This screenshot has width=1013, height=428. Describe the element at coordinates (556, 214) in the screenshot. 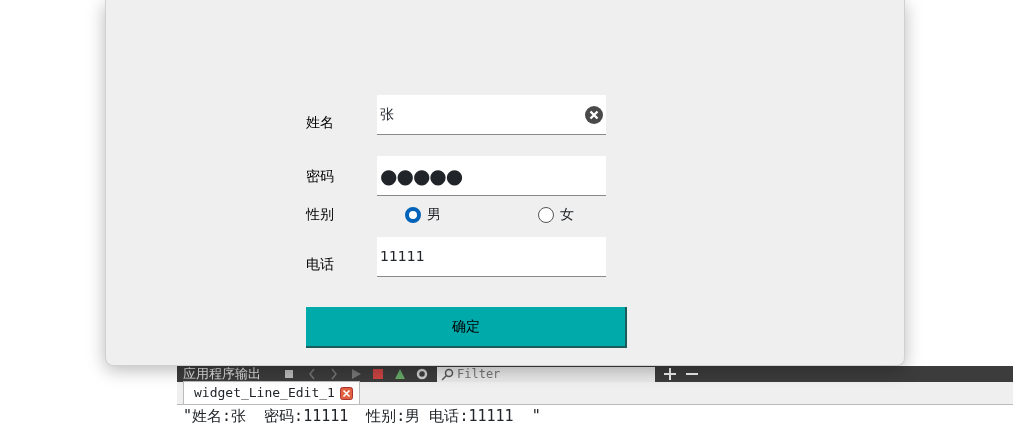

I see `radio-button: 女` at that location.